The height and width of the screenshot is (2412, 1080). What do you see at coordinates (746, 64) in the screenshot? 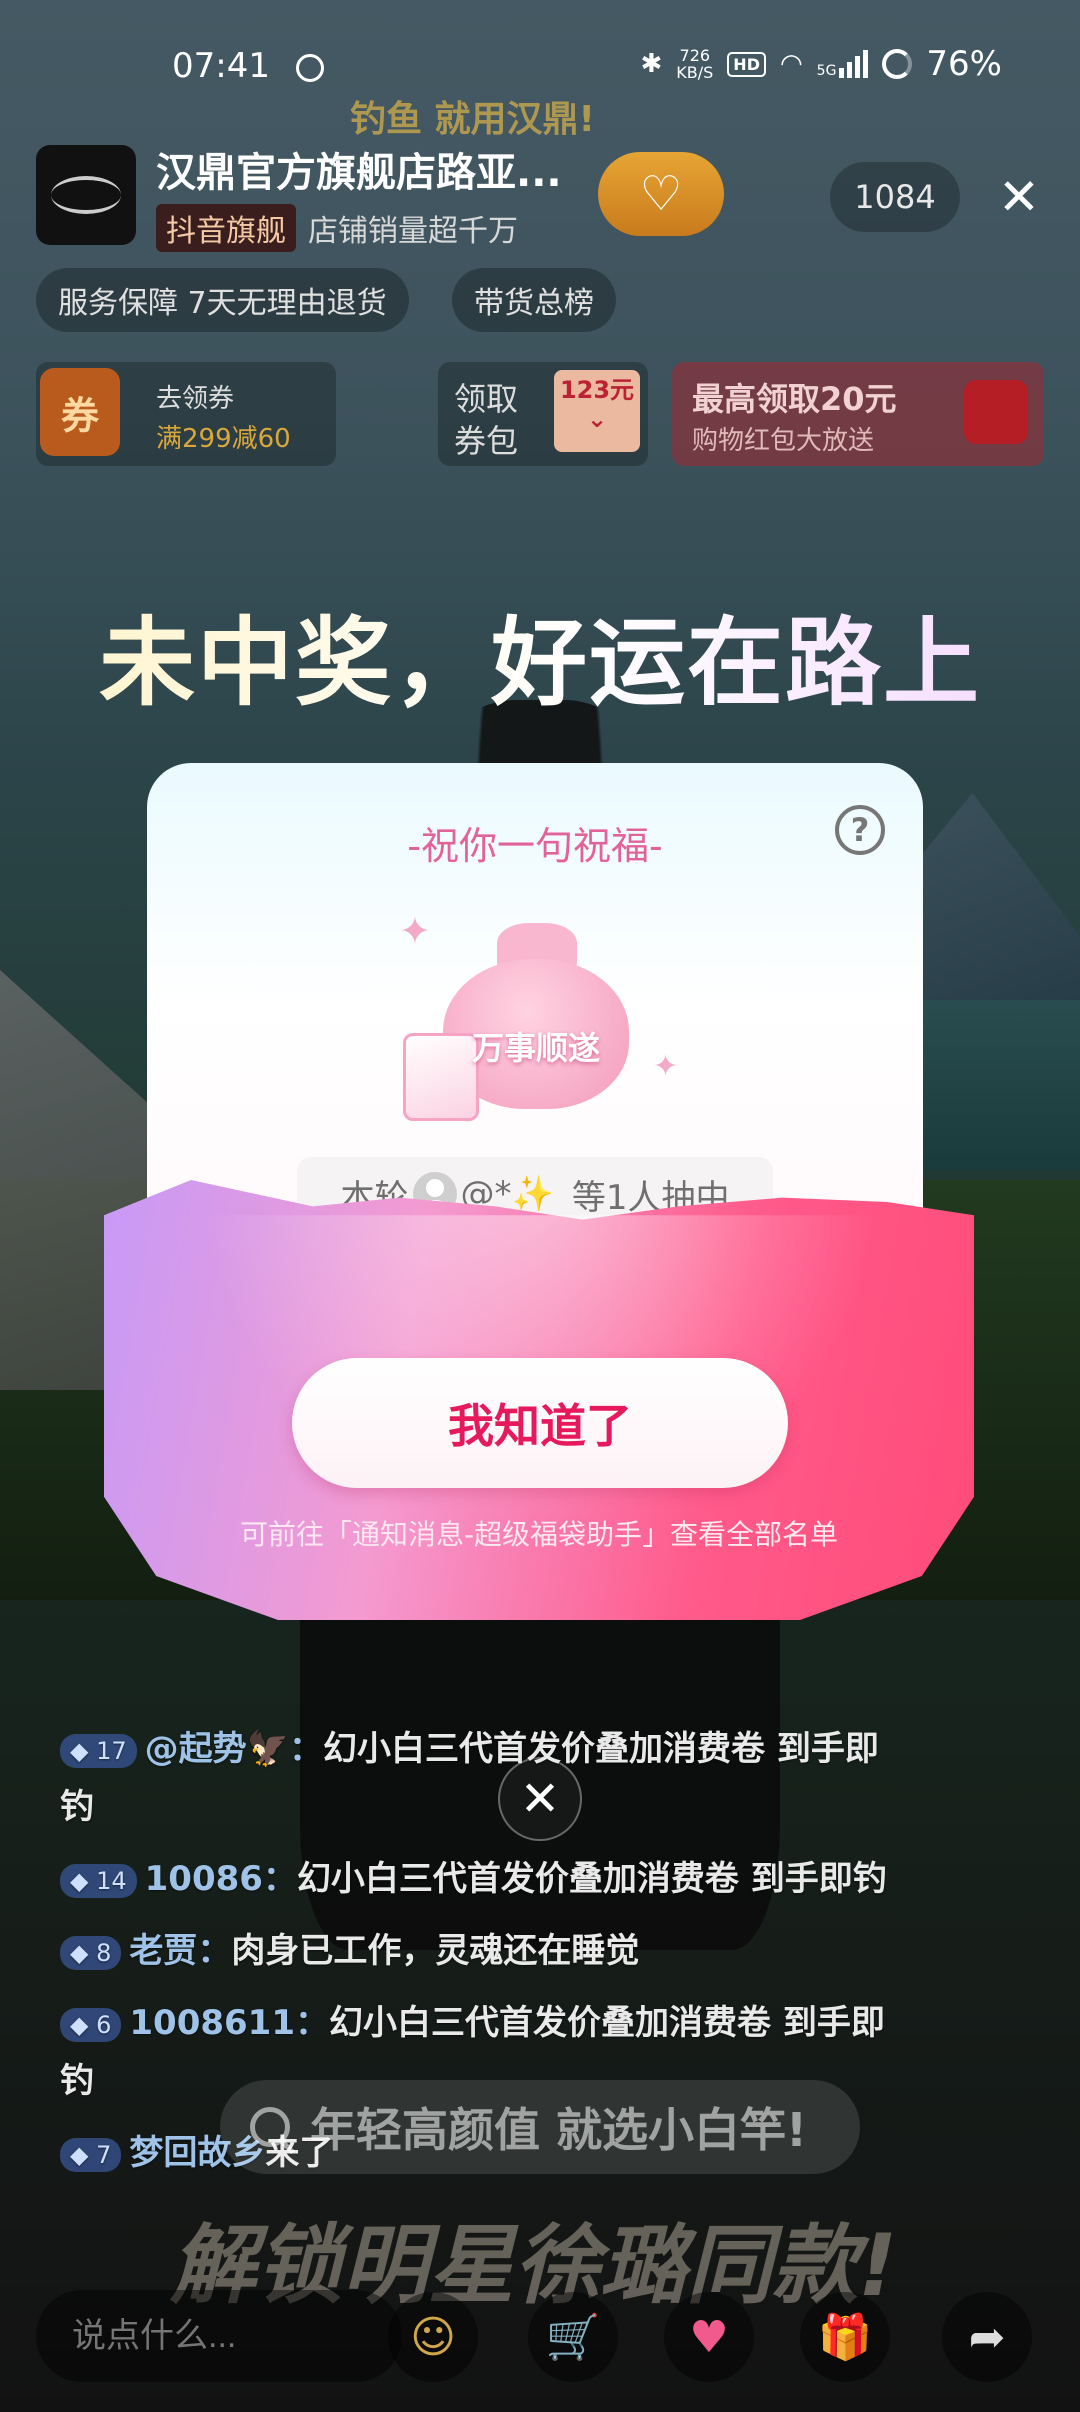
I see `hd-icon: HD` at bounding box center [746, 64].